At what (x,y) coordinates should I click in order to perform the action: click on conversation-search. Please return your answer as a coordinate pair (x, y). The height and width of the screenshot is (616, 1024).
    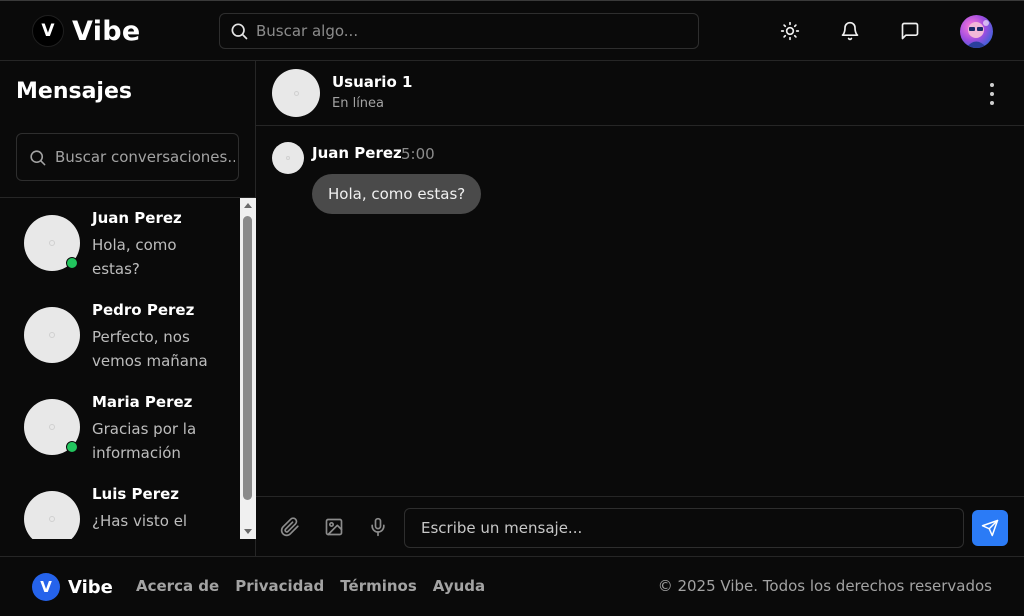
    Looking at the image, I should click on (127, 157).